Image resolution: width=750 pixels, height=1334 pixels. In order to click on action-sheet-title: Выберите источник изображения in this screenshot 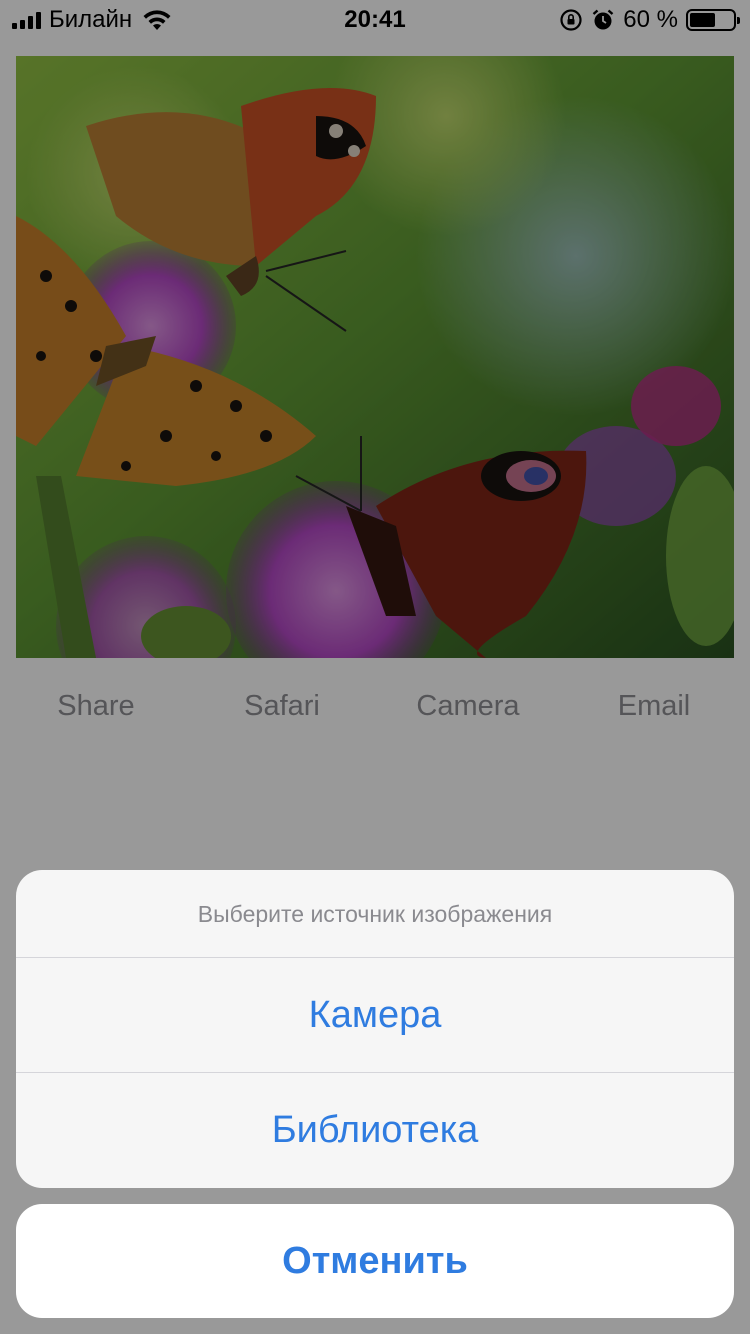, I will do `click(375, 914)`.